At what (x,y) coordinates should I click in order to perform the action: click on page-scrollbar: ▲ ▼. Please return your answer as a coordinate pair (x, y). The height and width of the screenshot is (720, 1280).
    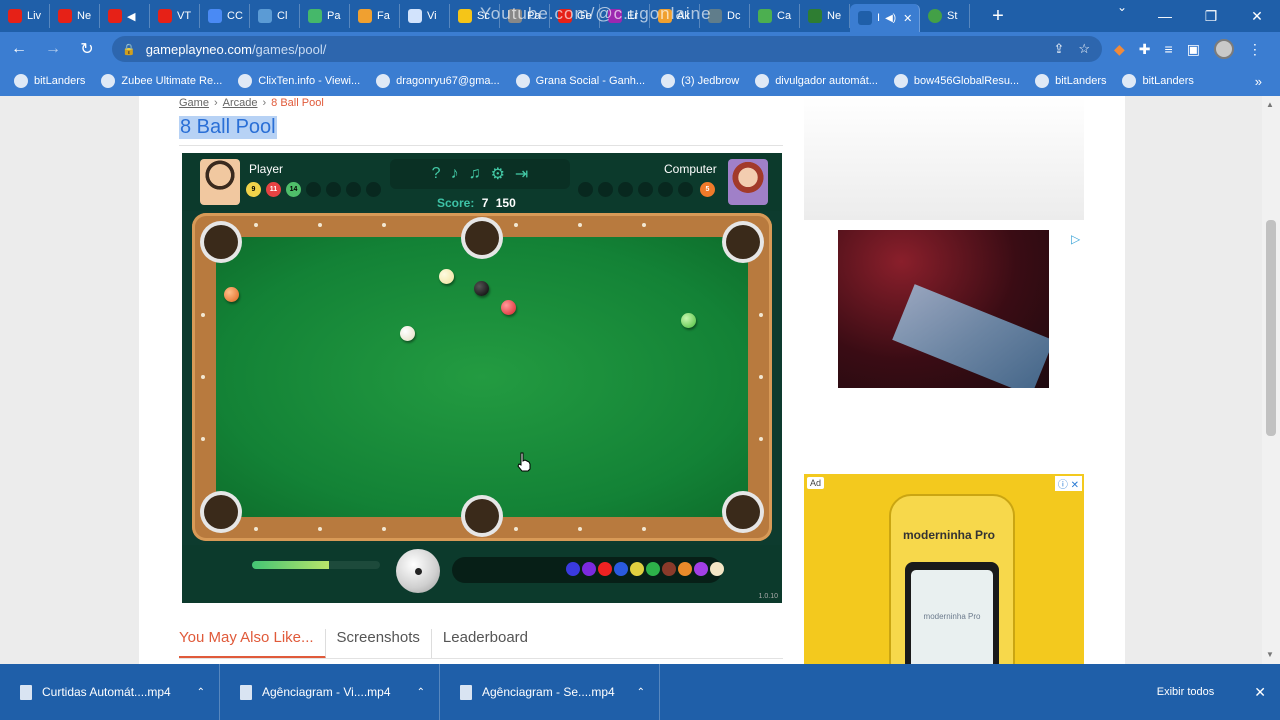
    Looking at the image, I should click on (1271, 380).